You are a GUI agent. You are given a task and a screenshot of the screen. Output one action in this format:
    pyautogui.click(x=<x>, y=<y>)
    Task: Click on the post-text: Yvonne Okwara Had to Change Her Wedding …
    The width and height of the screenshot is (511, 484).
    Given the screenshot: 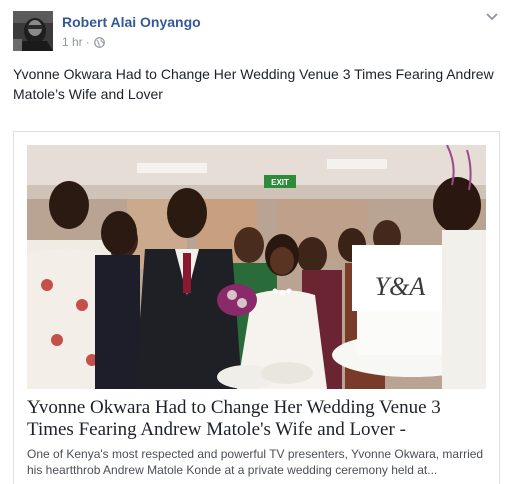 What is the action you would take?
    pyautogui.click(x=253, y=84)
    